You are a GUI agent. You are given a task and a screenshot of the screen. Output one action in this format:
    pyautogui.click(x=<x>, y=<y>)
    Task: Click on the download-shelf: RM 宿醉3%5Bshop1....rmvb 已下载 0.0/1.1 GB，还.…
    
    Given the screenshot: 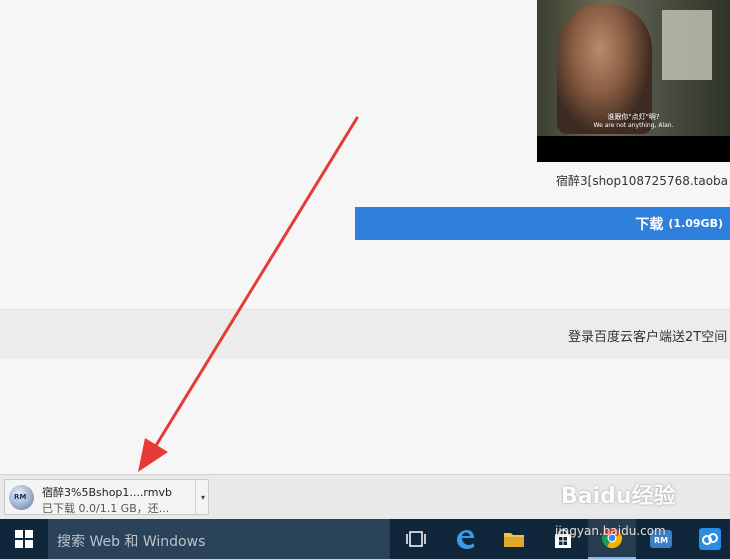 What is the action you would take?
    pyautogui.click(x=365, y=497)
    